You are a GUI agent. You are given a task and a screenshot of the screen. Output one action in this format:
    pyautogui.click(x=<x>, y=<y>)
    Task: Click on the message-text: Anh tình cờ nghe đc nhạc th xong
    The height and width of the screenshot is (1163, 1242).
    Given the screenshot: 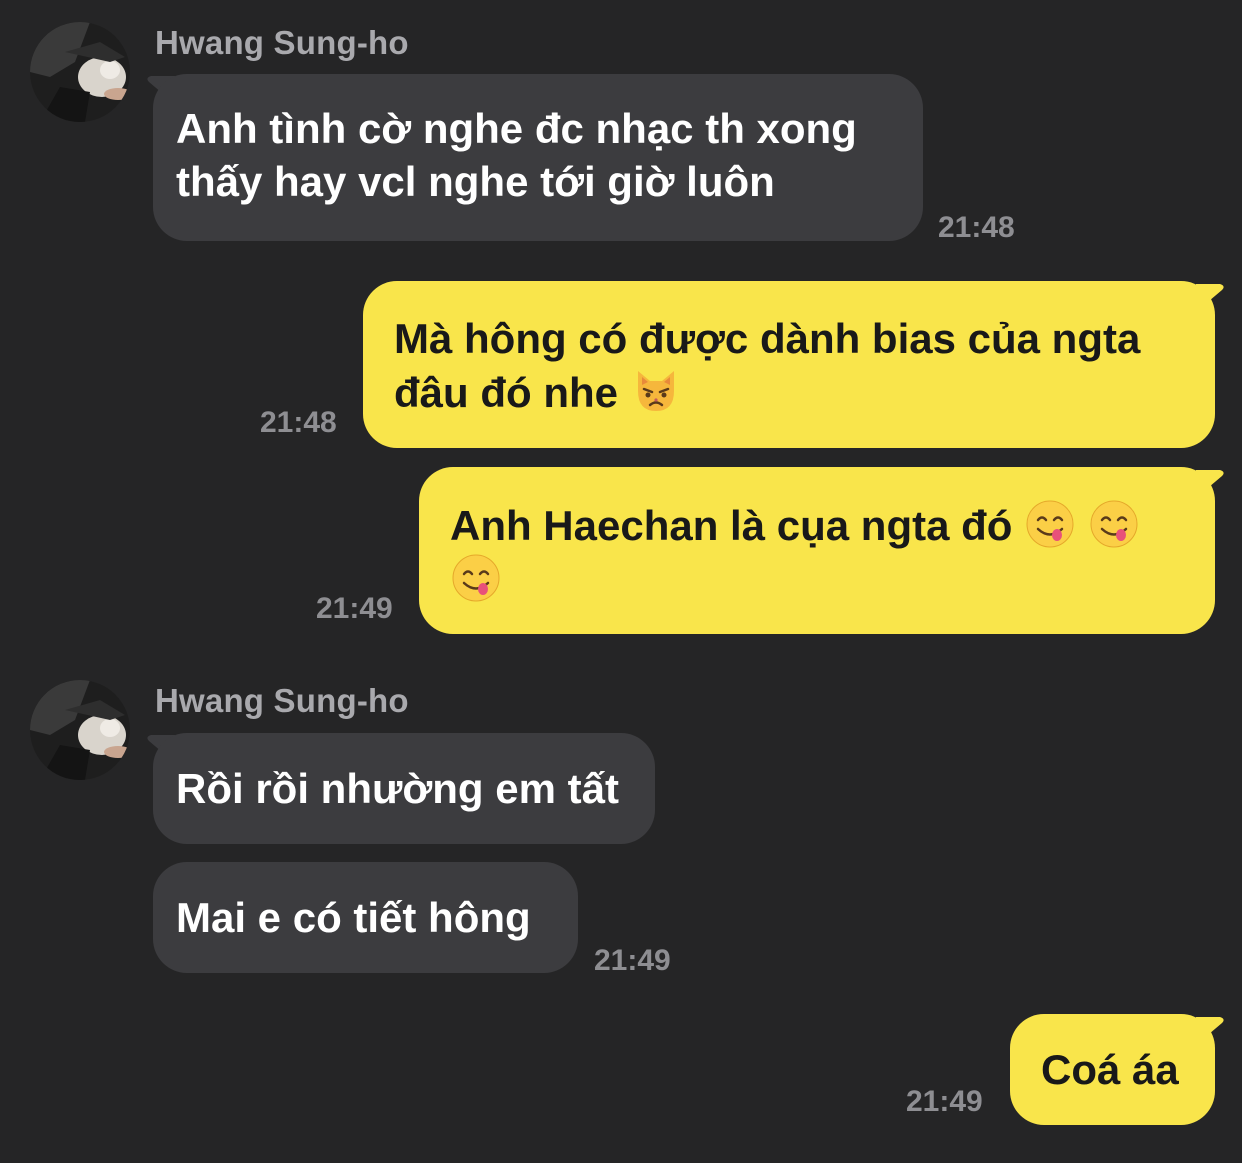 What is the action you would take?
    pyautogui.click(x=516, y=128)
    